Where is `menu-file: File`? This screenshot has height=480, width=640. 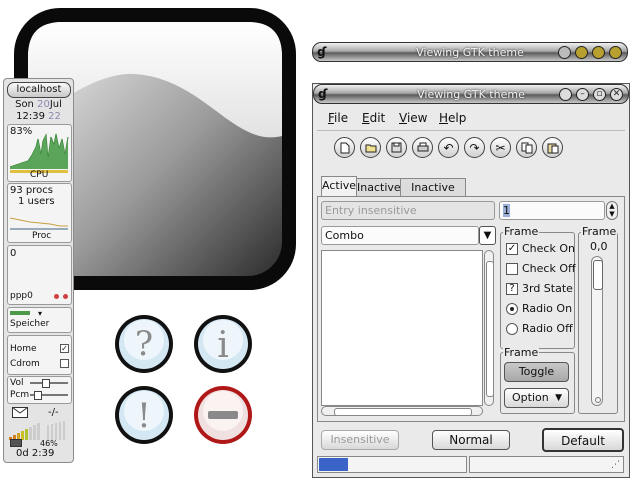
menu-file: File is located at coordinates (338, 118).